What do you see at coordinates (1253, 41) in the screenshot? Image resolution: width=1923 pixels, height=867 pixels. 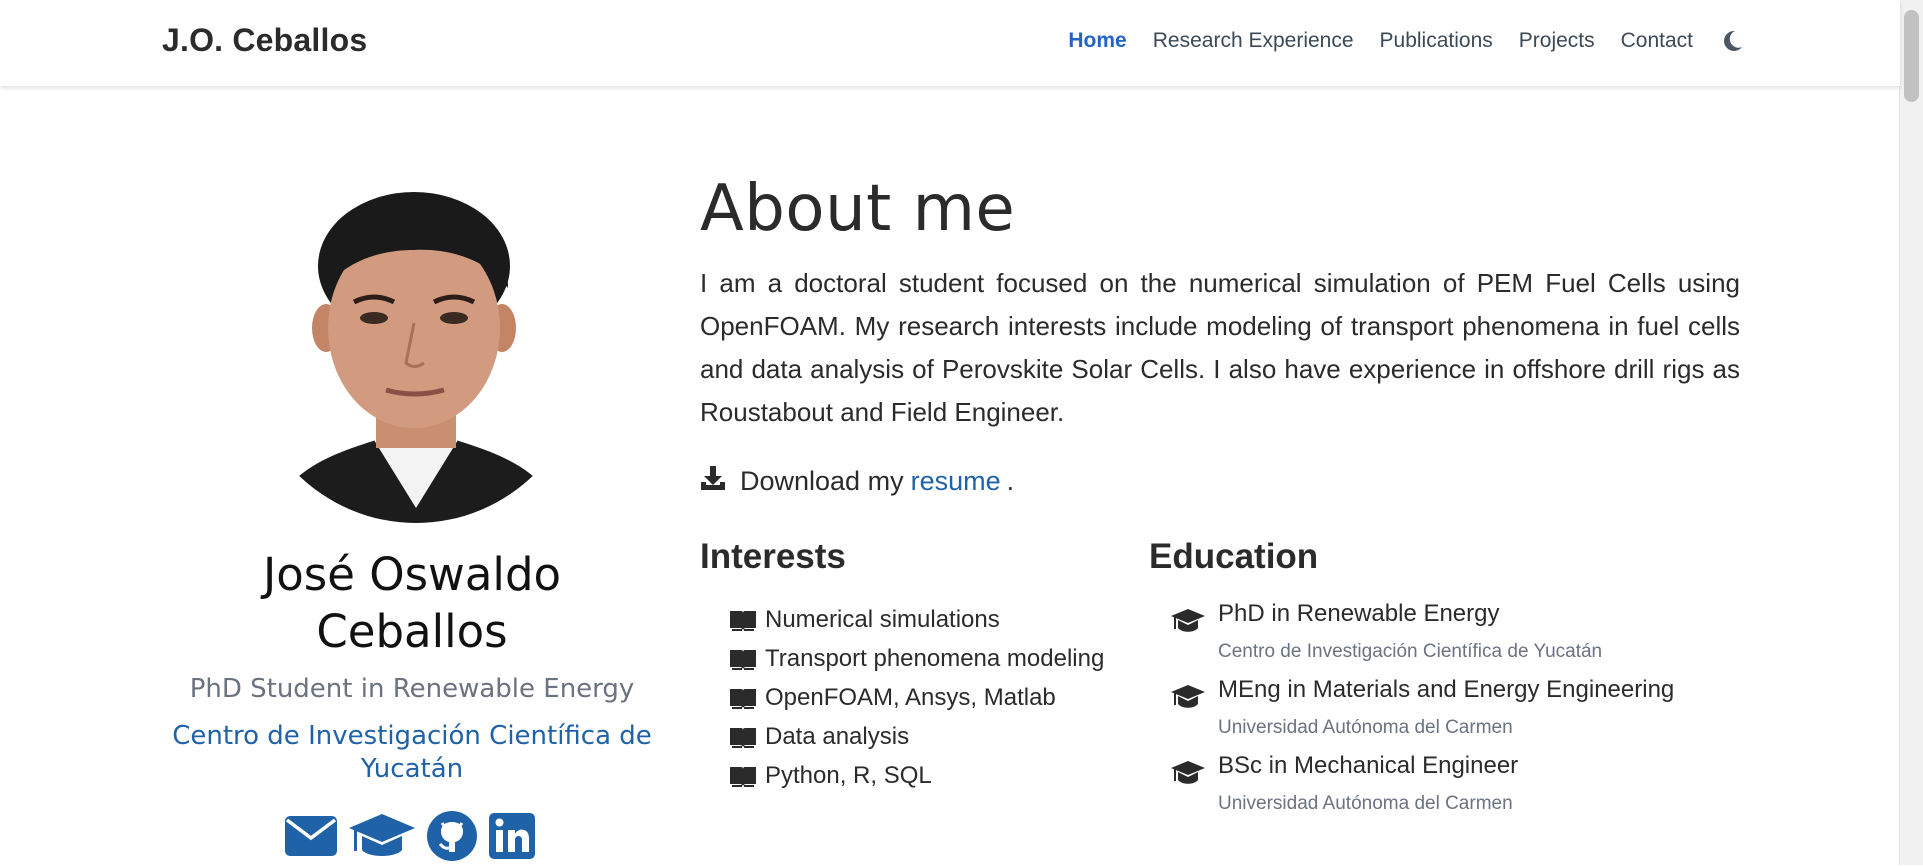 I see `nav-item-research-experience: Research Experience` at bounding box center [1253, 41].